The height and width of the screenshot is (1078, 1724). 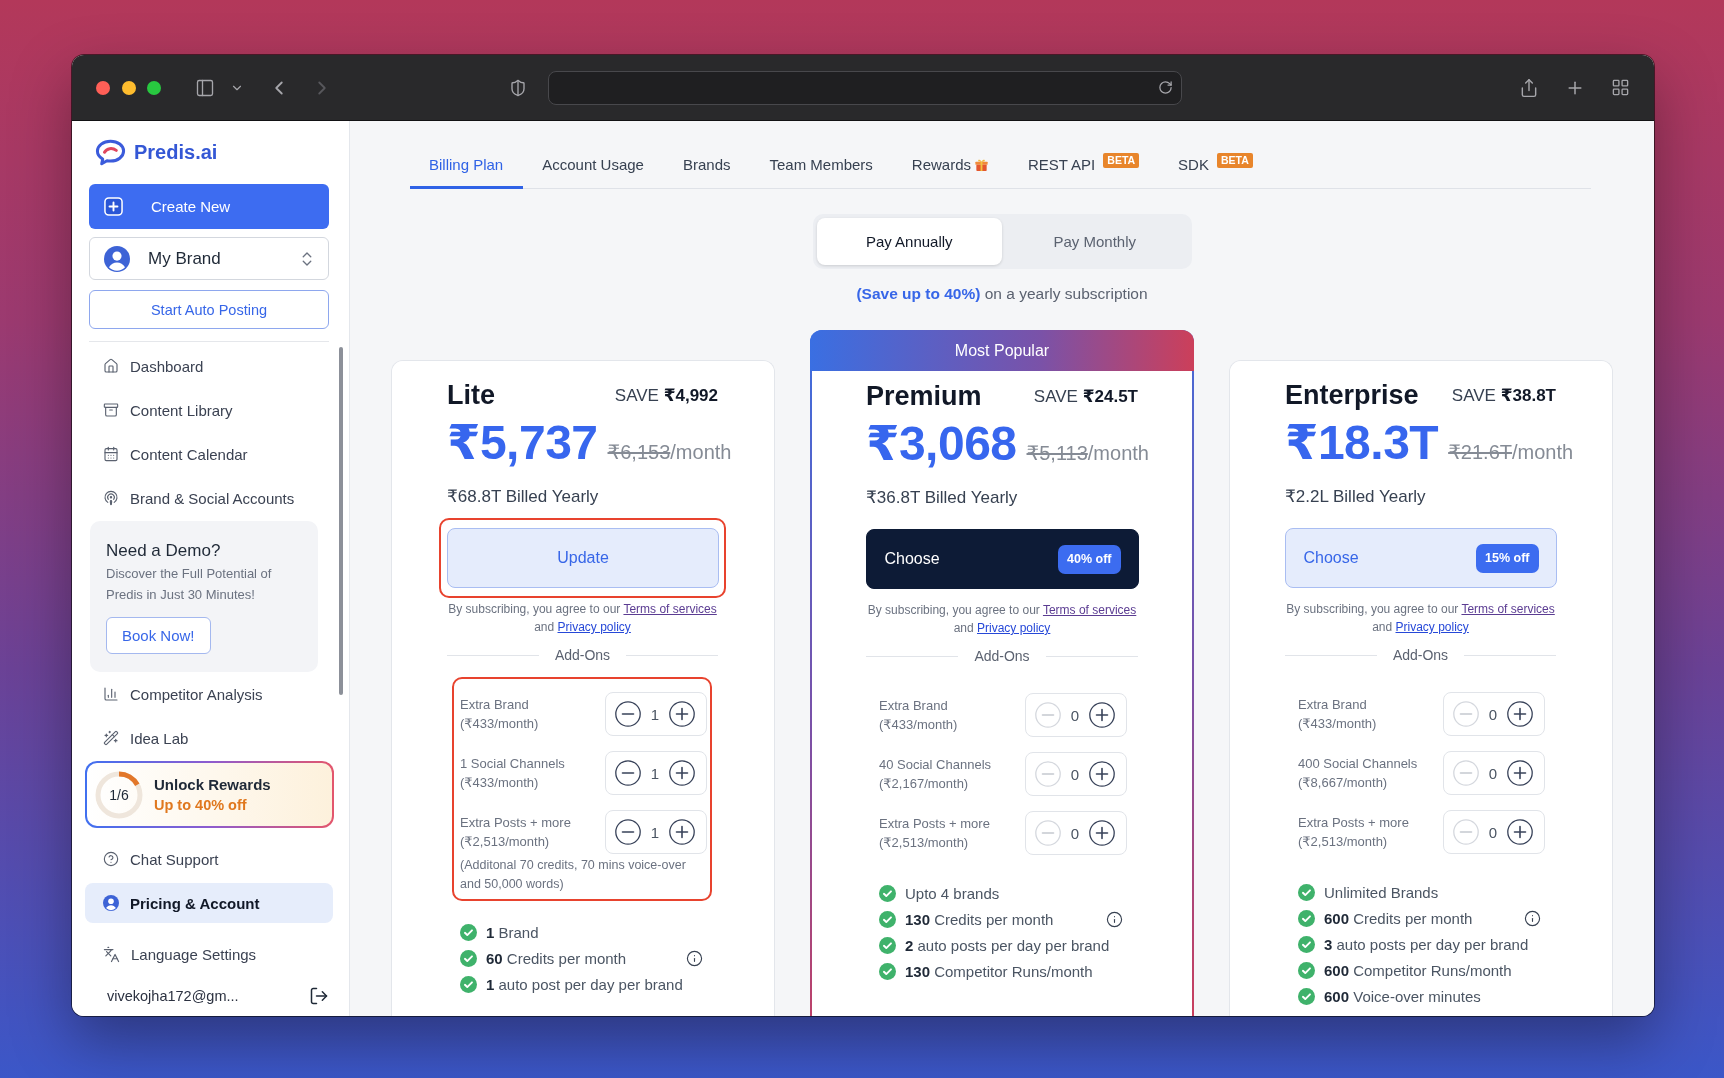 What do you see at coordinates (341, 521) in the screenshot?
I see `scrollbar-thumb` at bounding box center [341, 521].